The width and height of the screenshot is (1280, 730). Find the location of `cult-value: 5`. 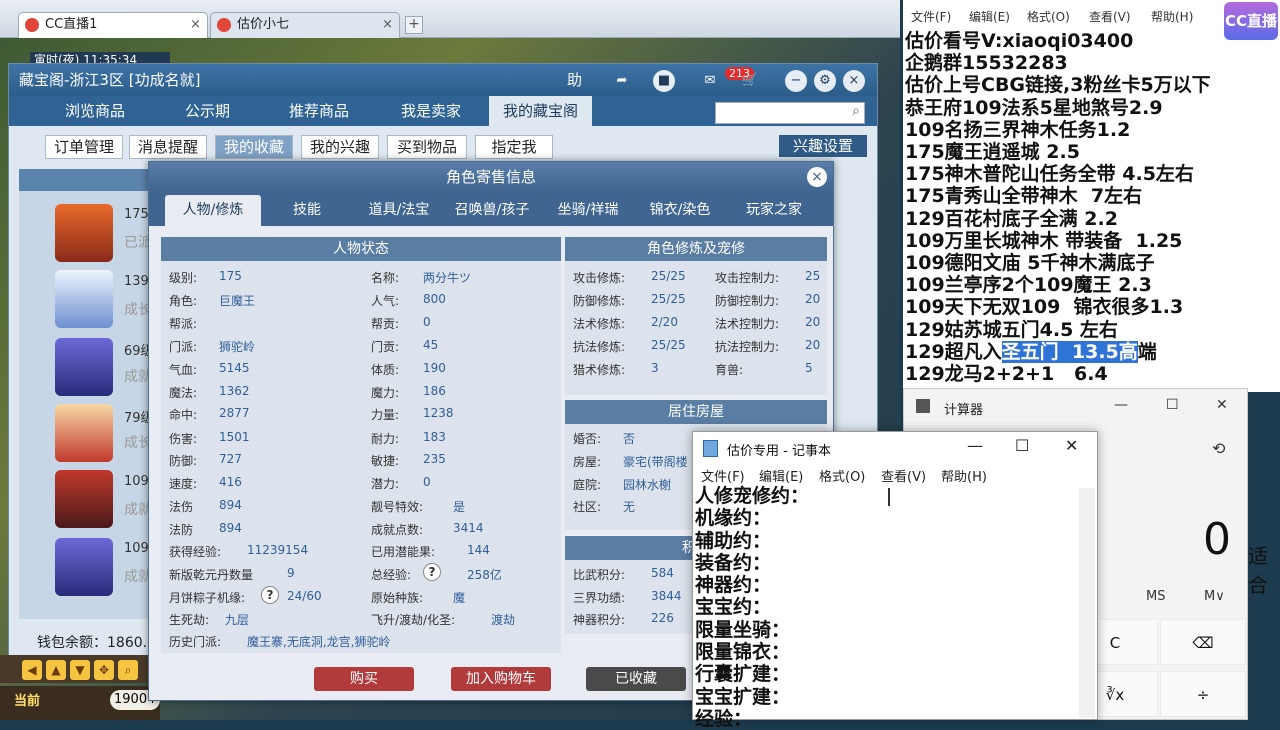

cult-value: 5 is located at coordinates (809, 368).